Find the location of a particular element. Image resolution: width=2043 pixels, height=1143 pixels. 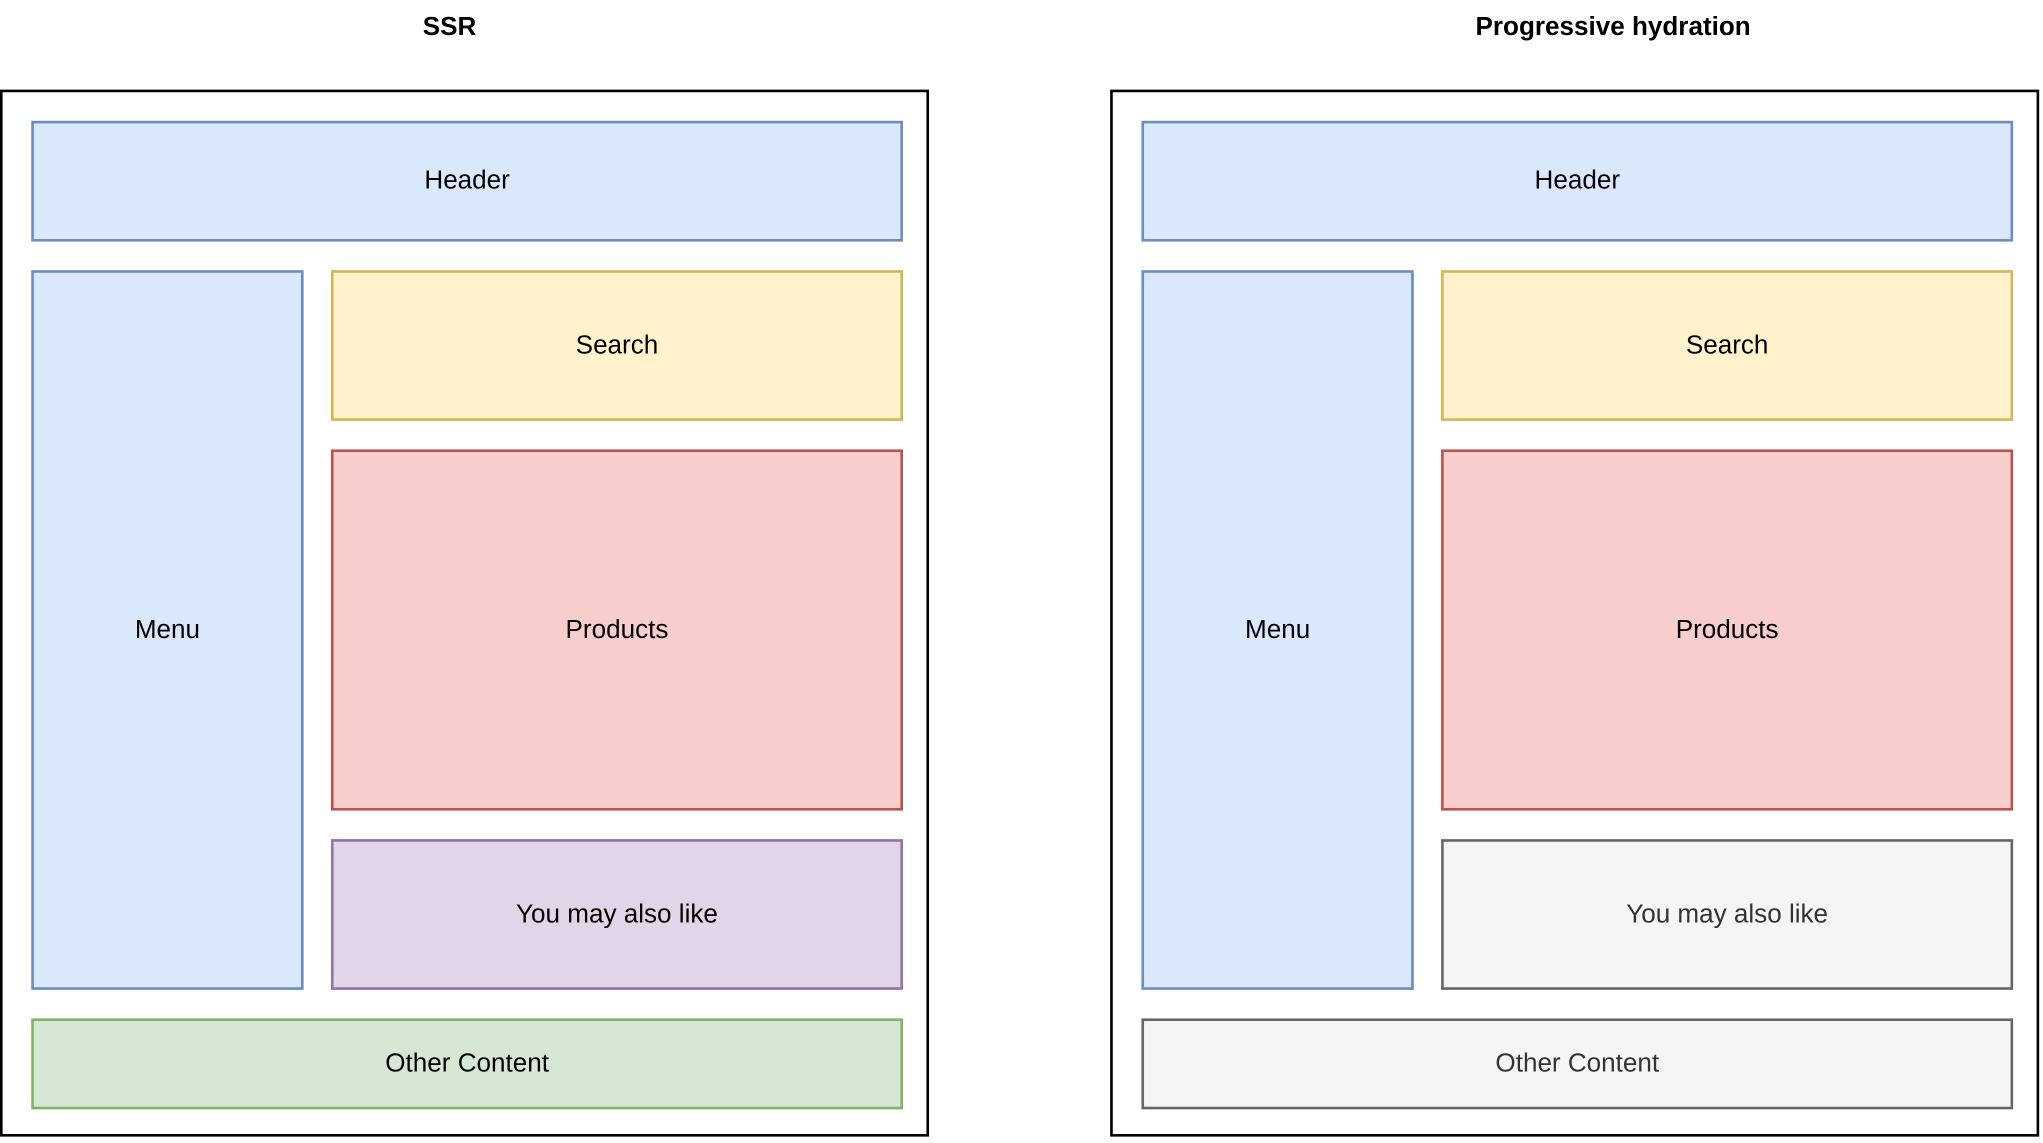

progressive-hydration-title: Progressive hydration is located at coordinates (1613, 27).